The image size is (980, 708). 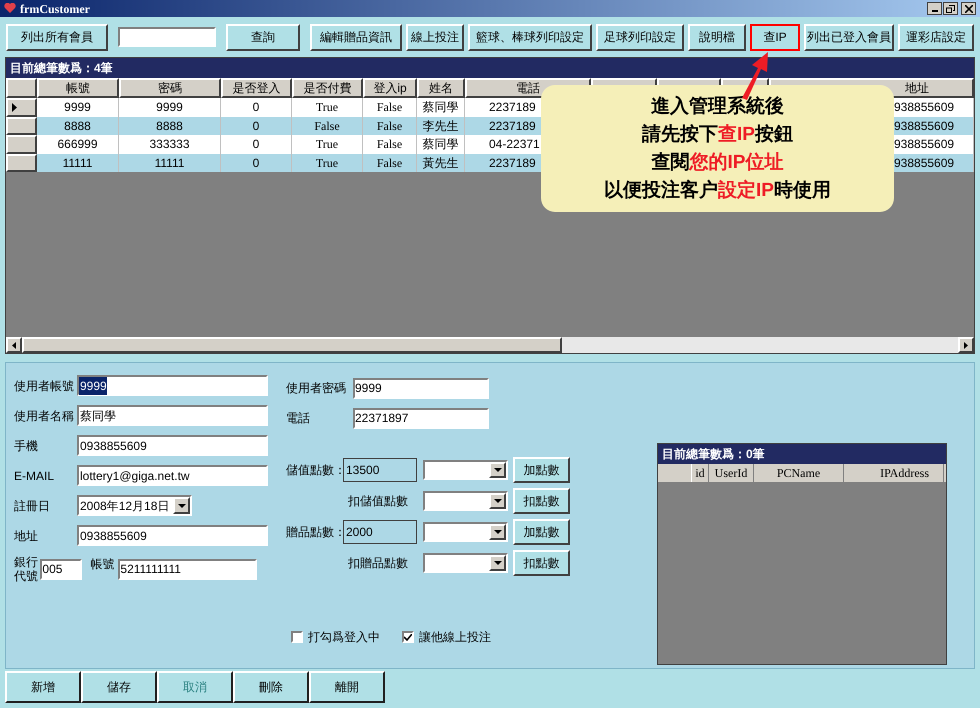 I want to click on field-label: 手機, so click(x=26, y=446).